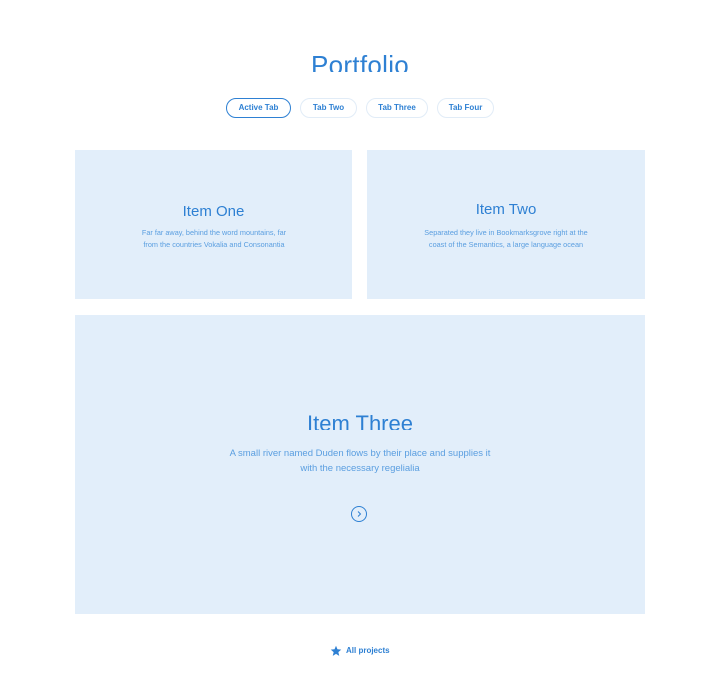 This screenshot has height=695, width=720. Describe the element at coordinates (360, 110) in the screenshot. I see `tab-bar: Active Tab Tab Two Tab Three Tab Four` at that location.